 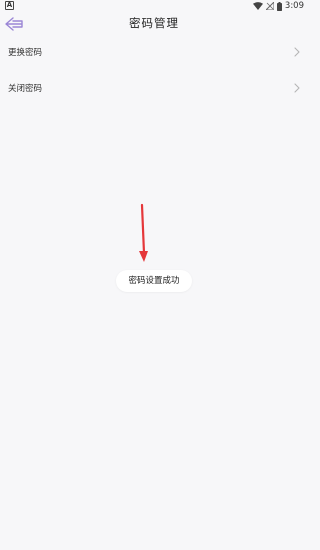 What do you see at coordinates (25, 53) in the screenshot?
I see `menu-item-label: 更换密码` at bounding box center [25, 53].